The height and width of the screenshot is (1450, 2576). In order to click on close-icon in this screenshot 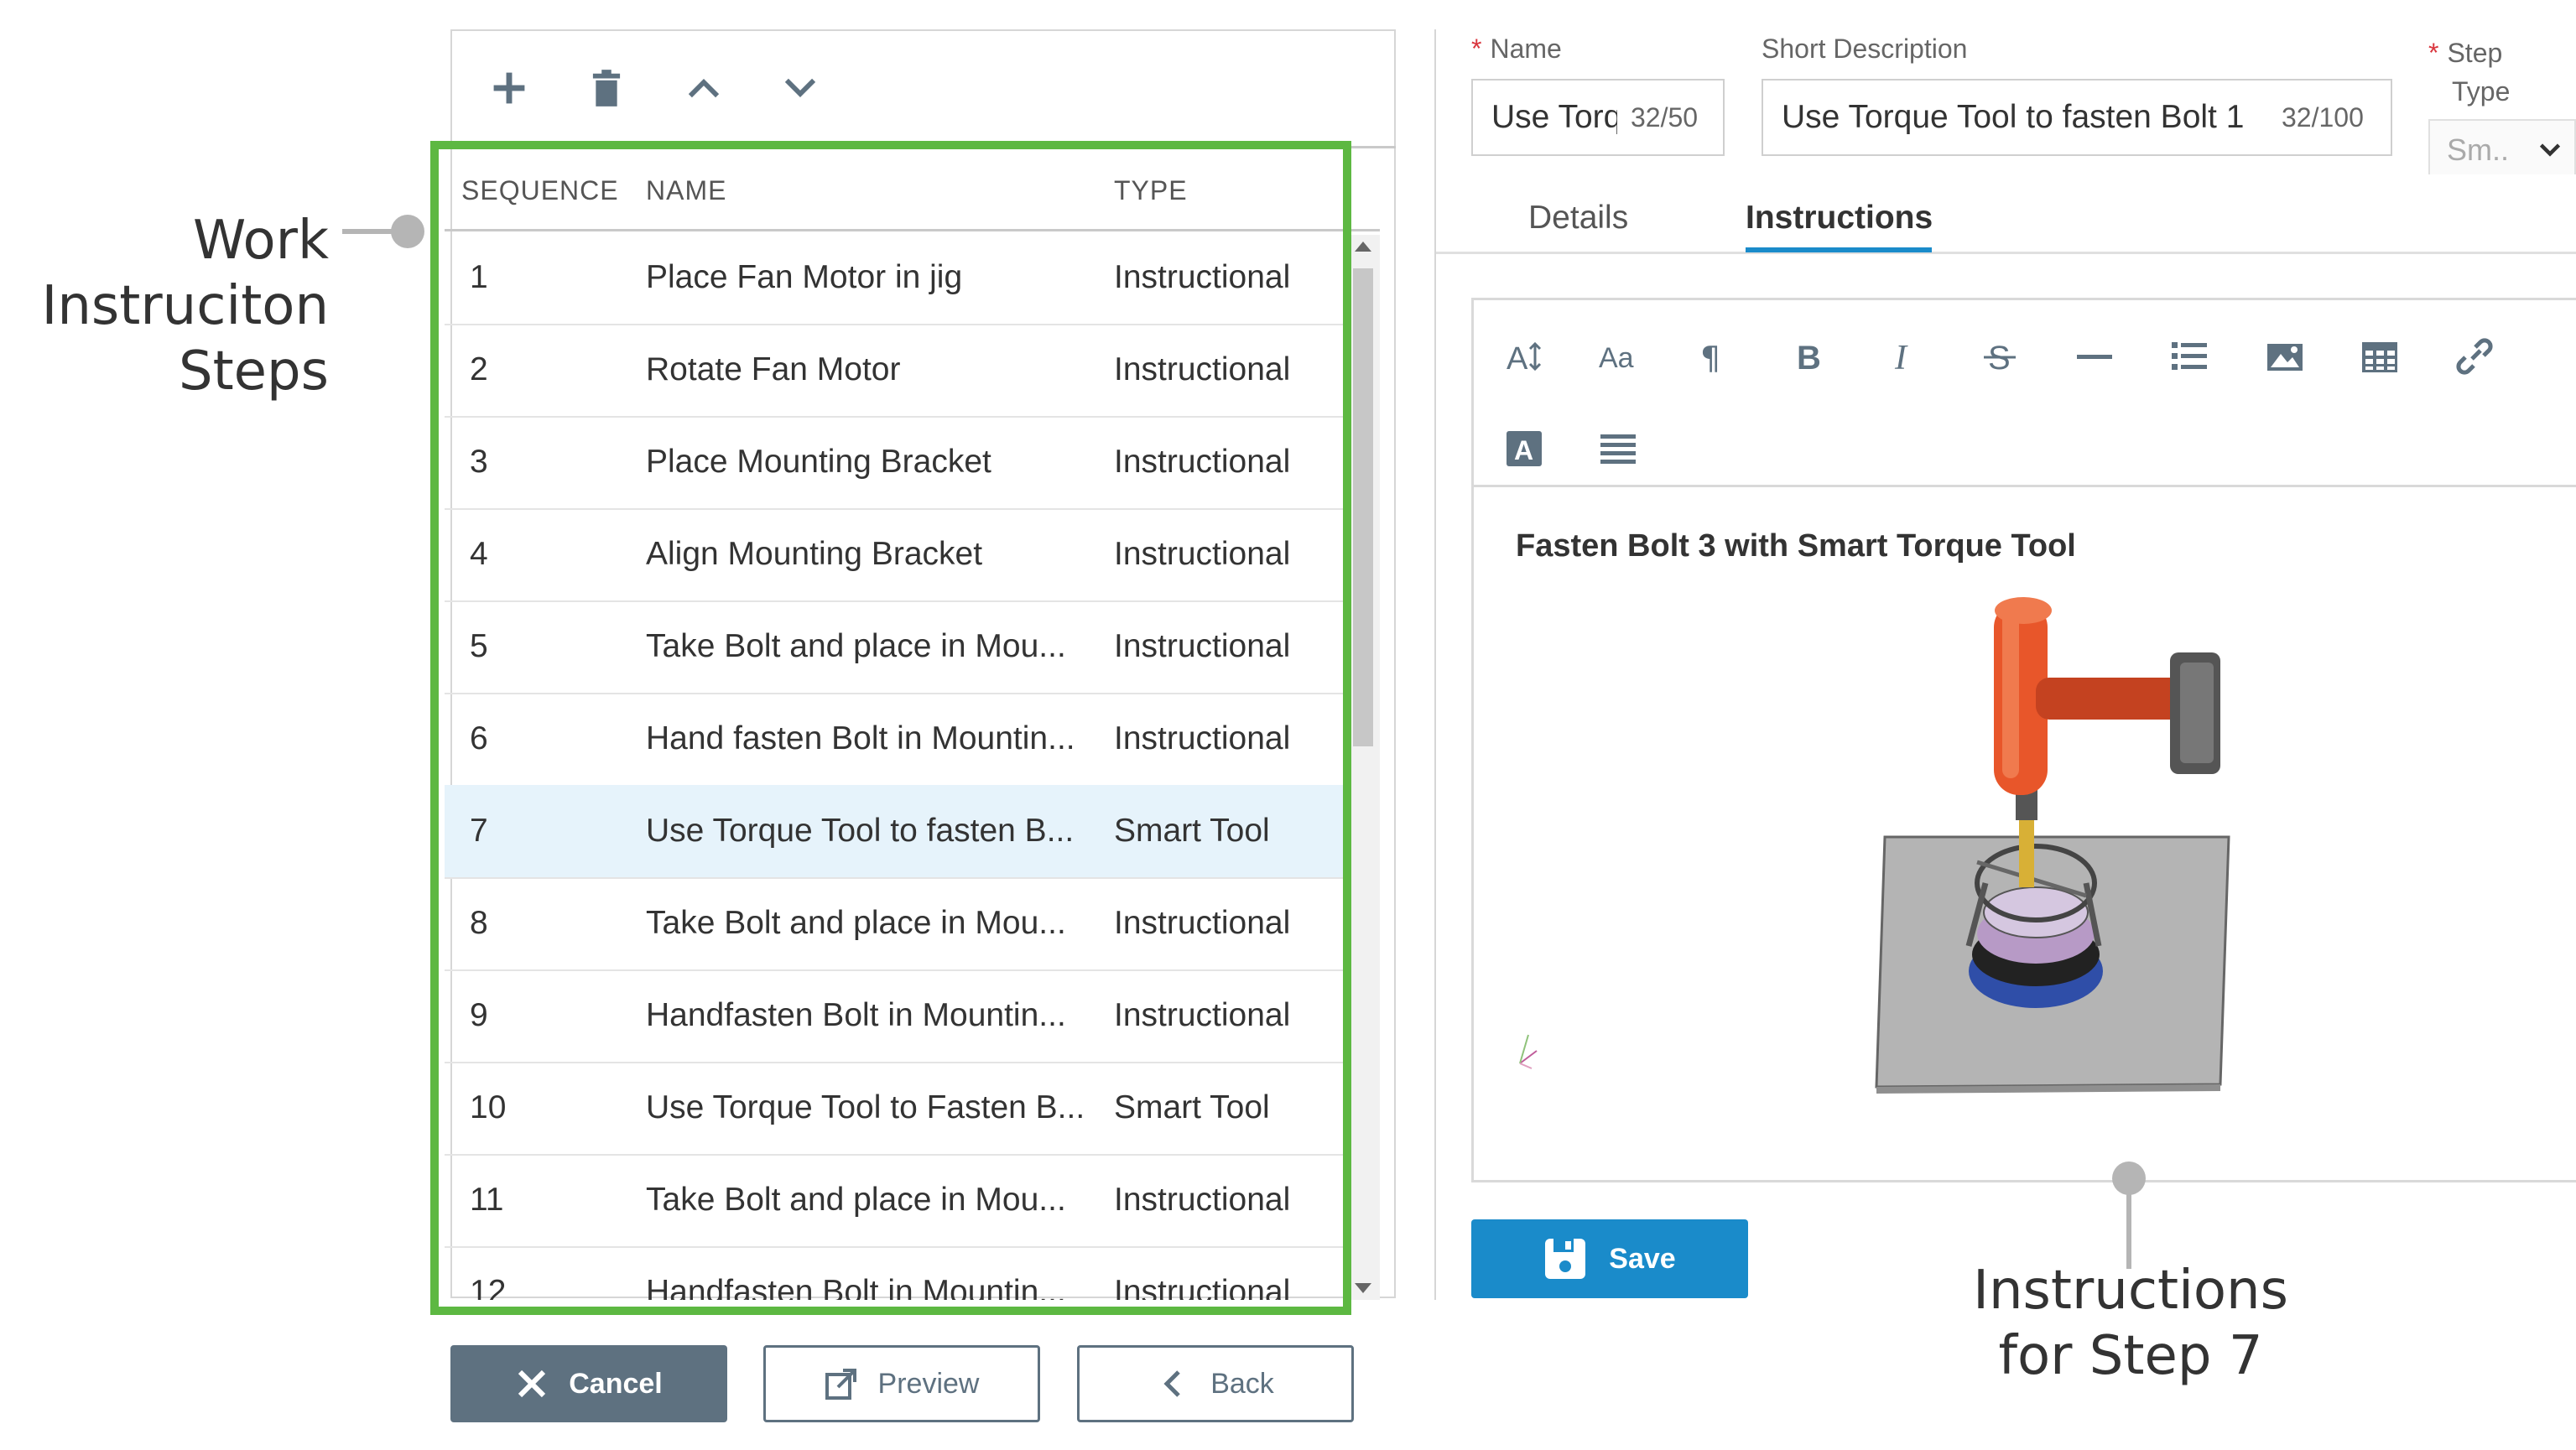, I will do `click(532, 1383)`.